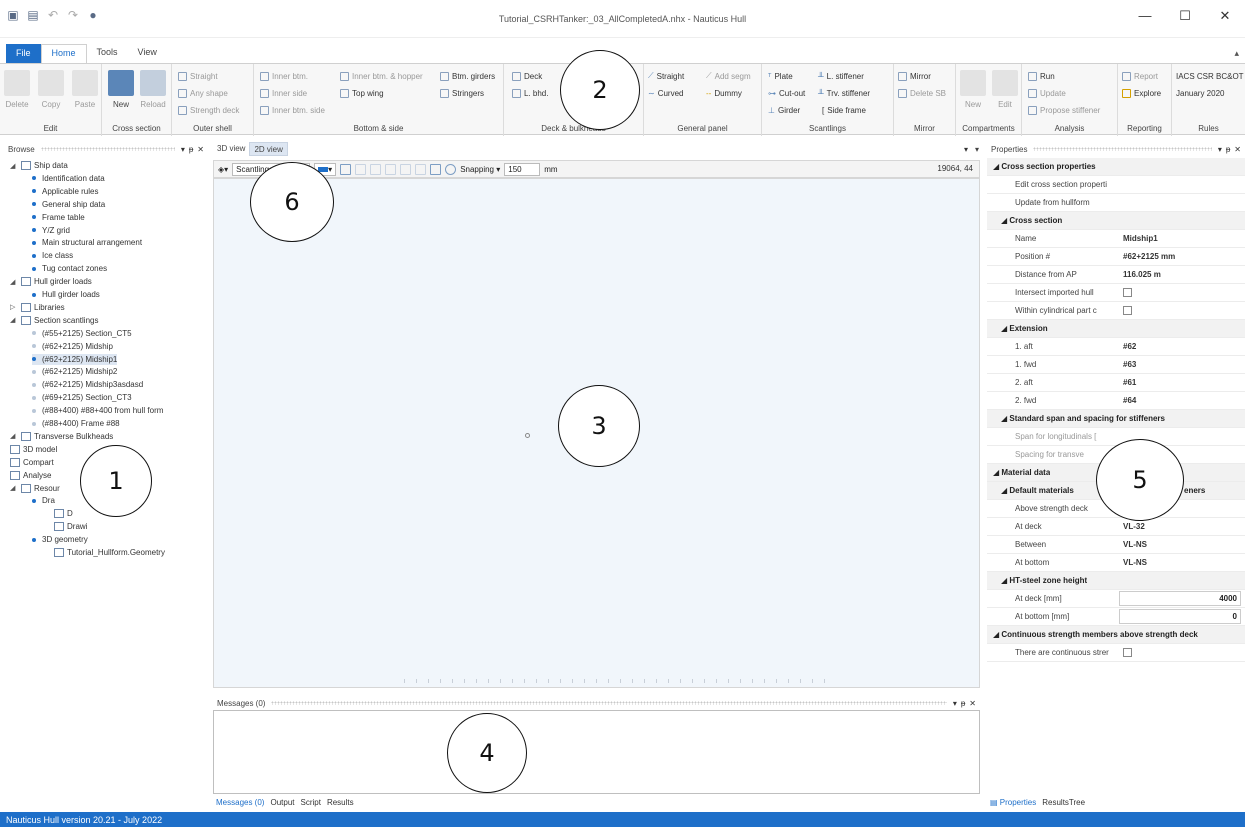 The image size is (1245, 827). What do you see at coordinates (282, 802) in the screenshot?
I see `tab-output: Output` at bounding box center [282, 802].